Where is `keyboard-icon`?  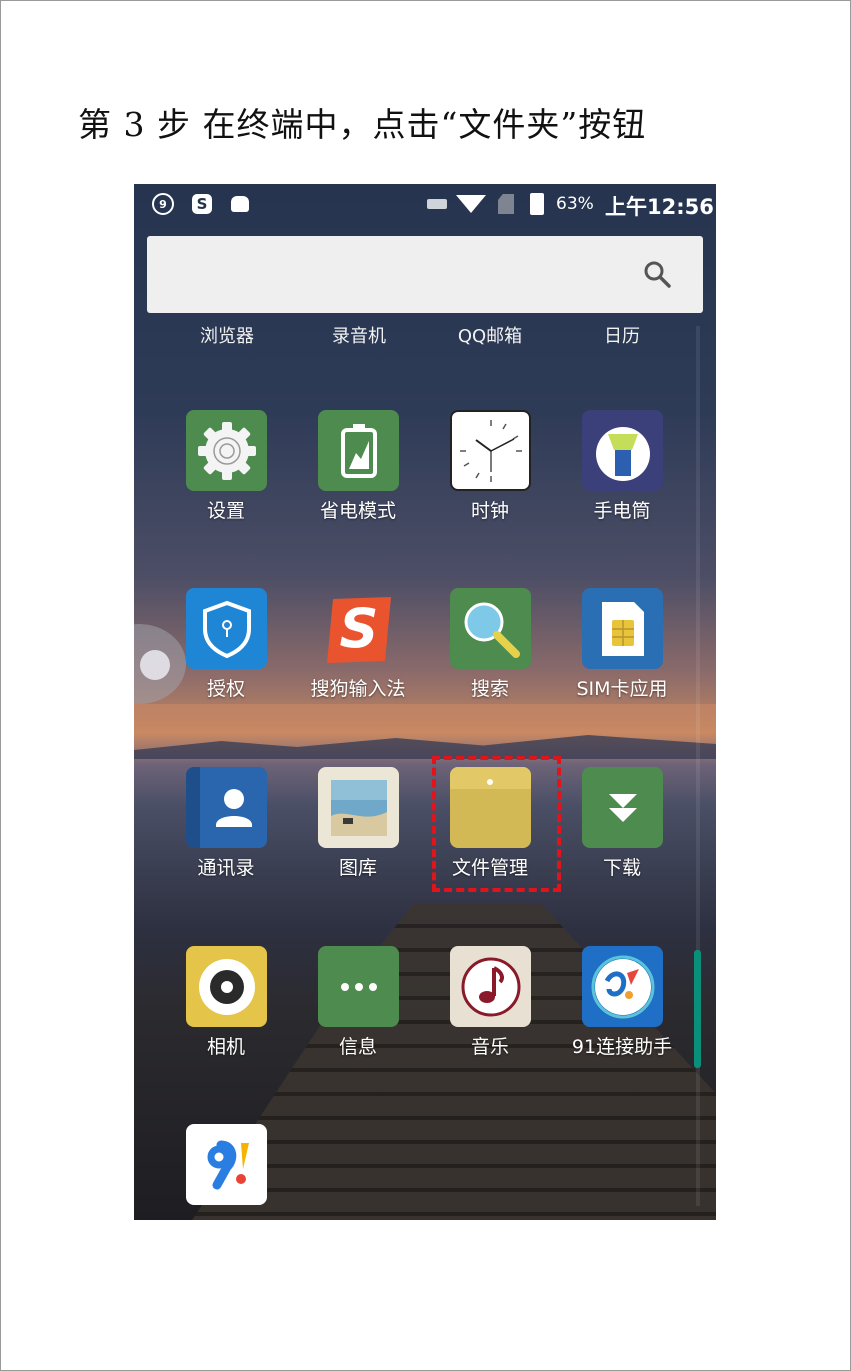
keyboard-icon is located at coordinates (437, 204).